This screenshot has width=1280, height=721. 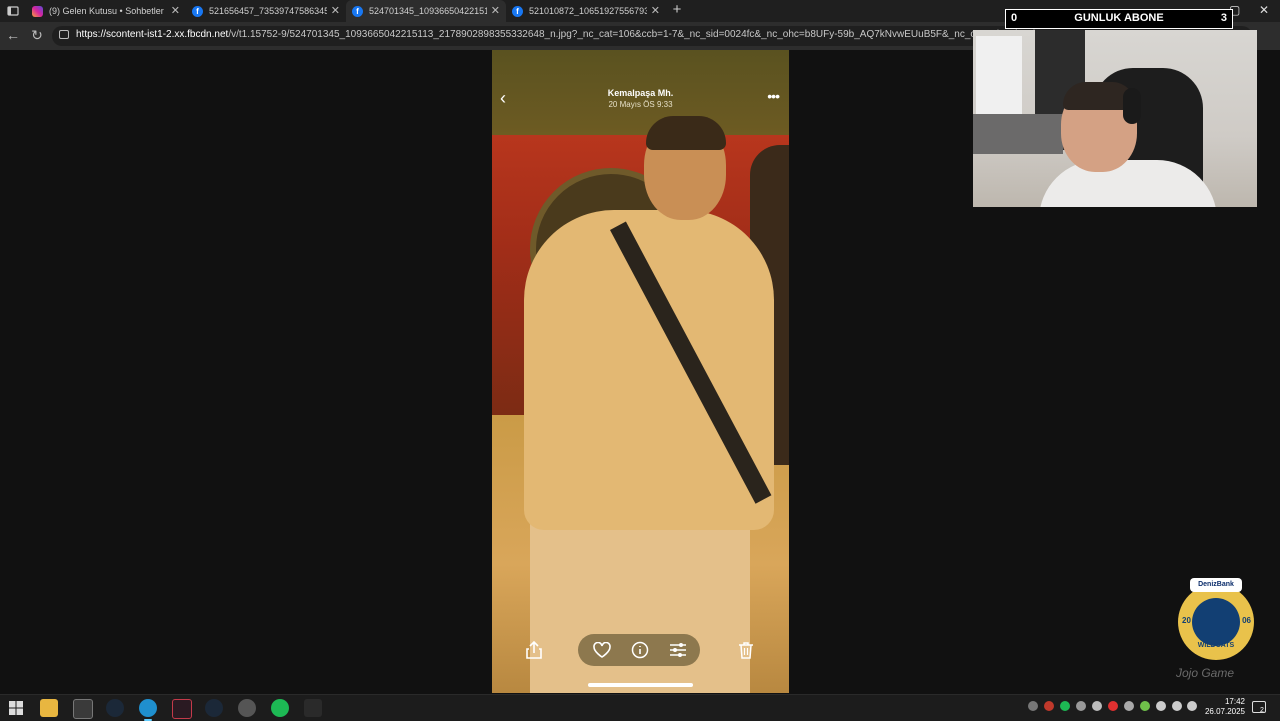 I want to click on headset, so click(x=1132, y=106).